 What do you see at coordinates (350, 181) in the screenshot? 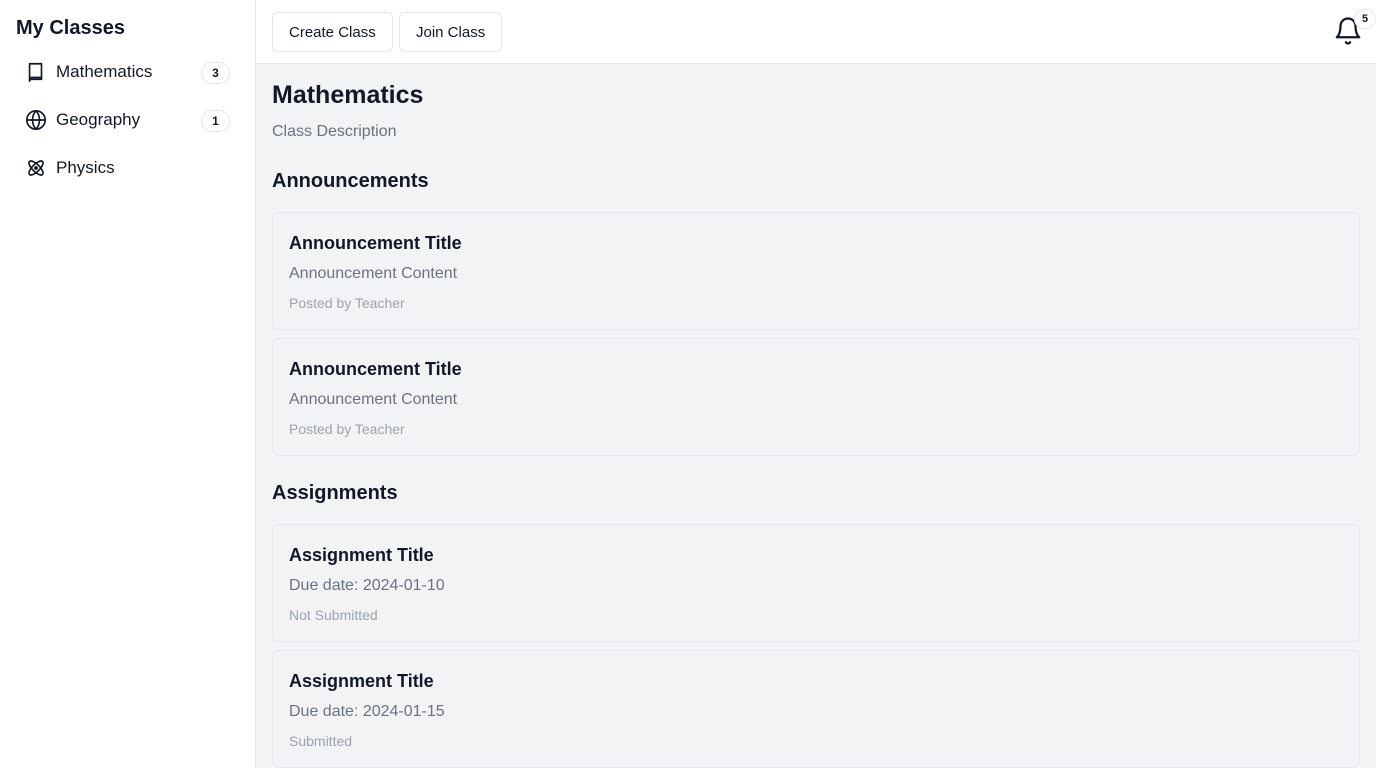
I see `announcements-heading: Announcements` at bounding box center [350, 181].